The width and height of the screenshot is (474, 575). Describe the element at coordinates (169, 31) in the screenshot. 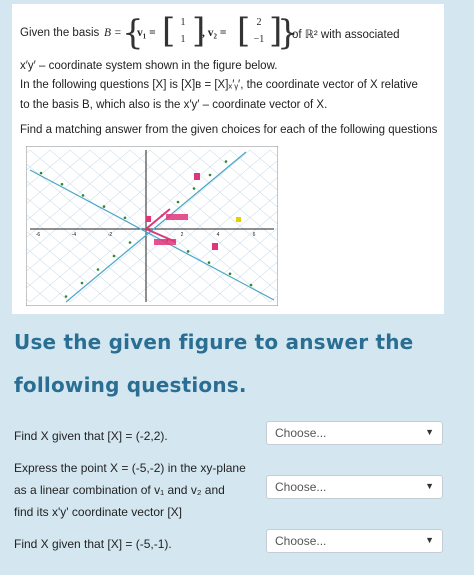

I see `v1-left-bracket: [` at that location.